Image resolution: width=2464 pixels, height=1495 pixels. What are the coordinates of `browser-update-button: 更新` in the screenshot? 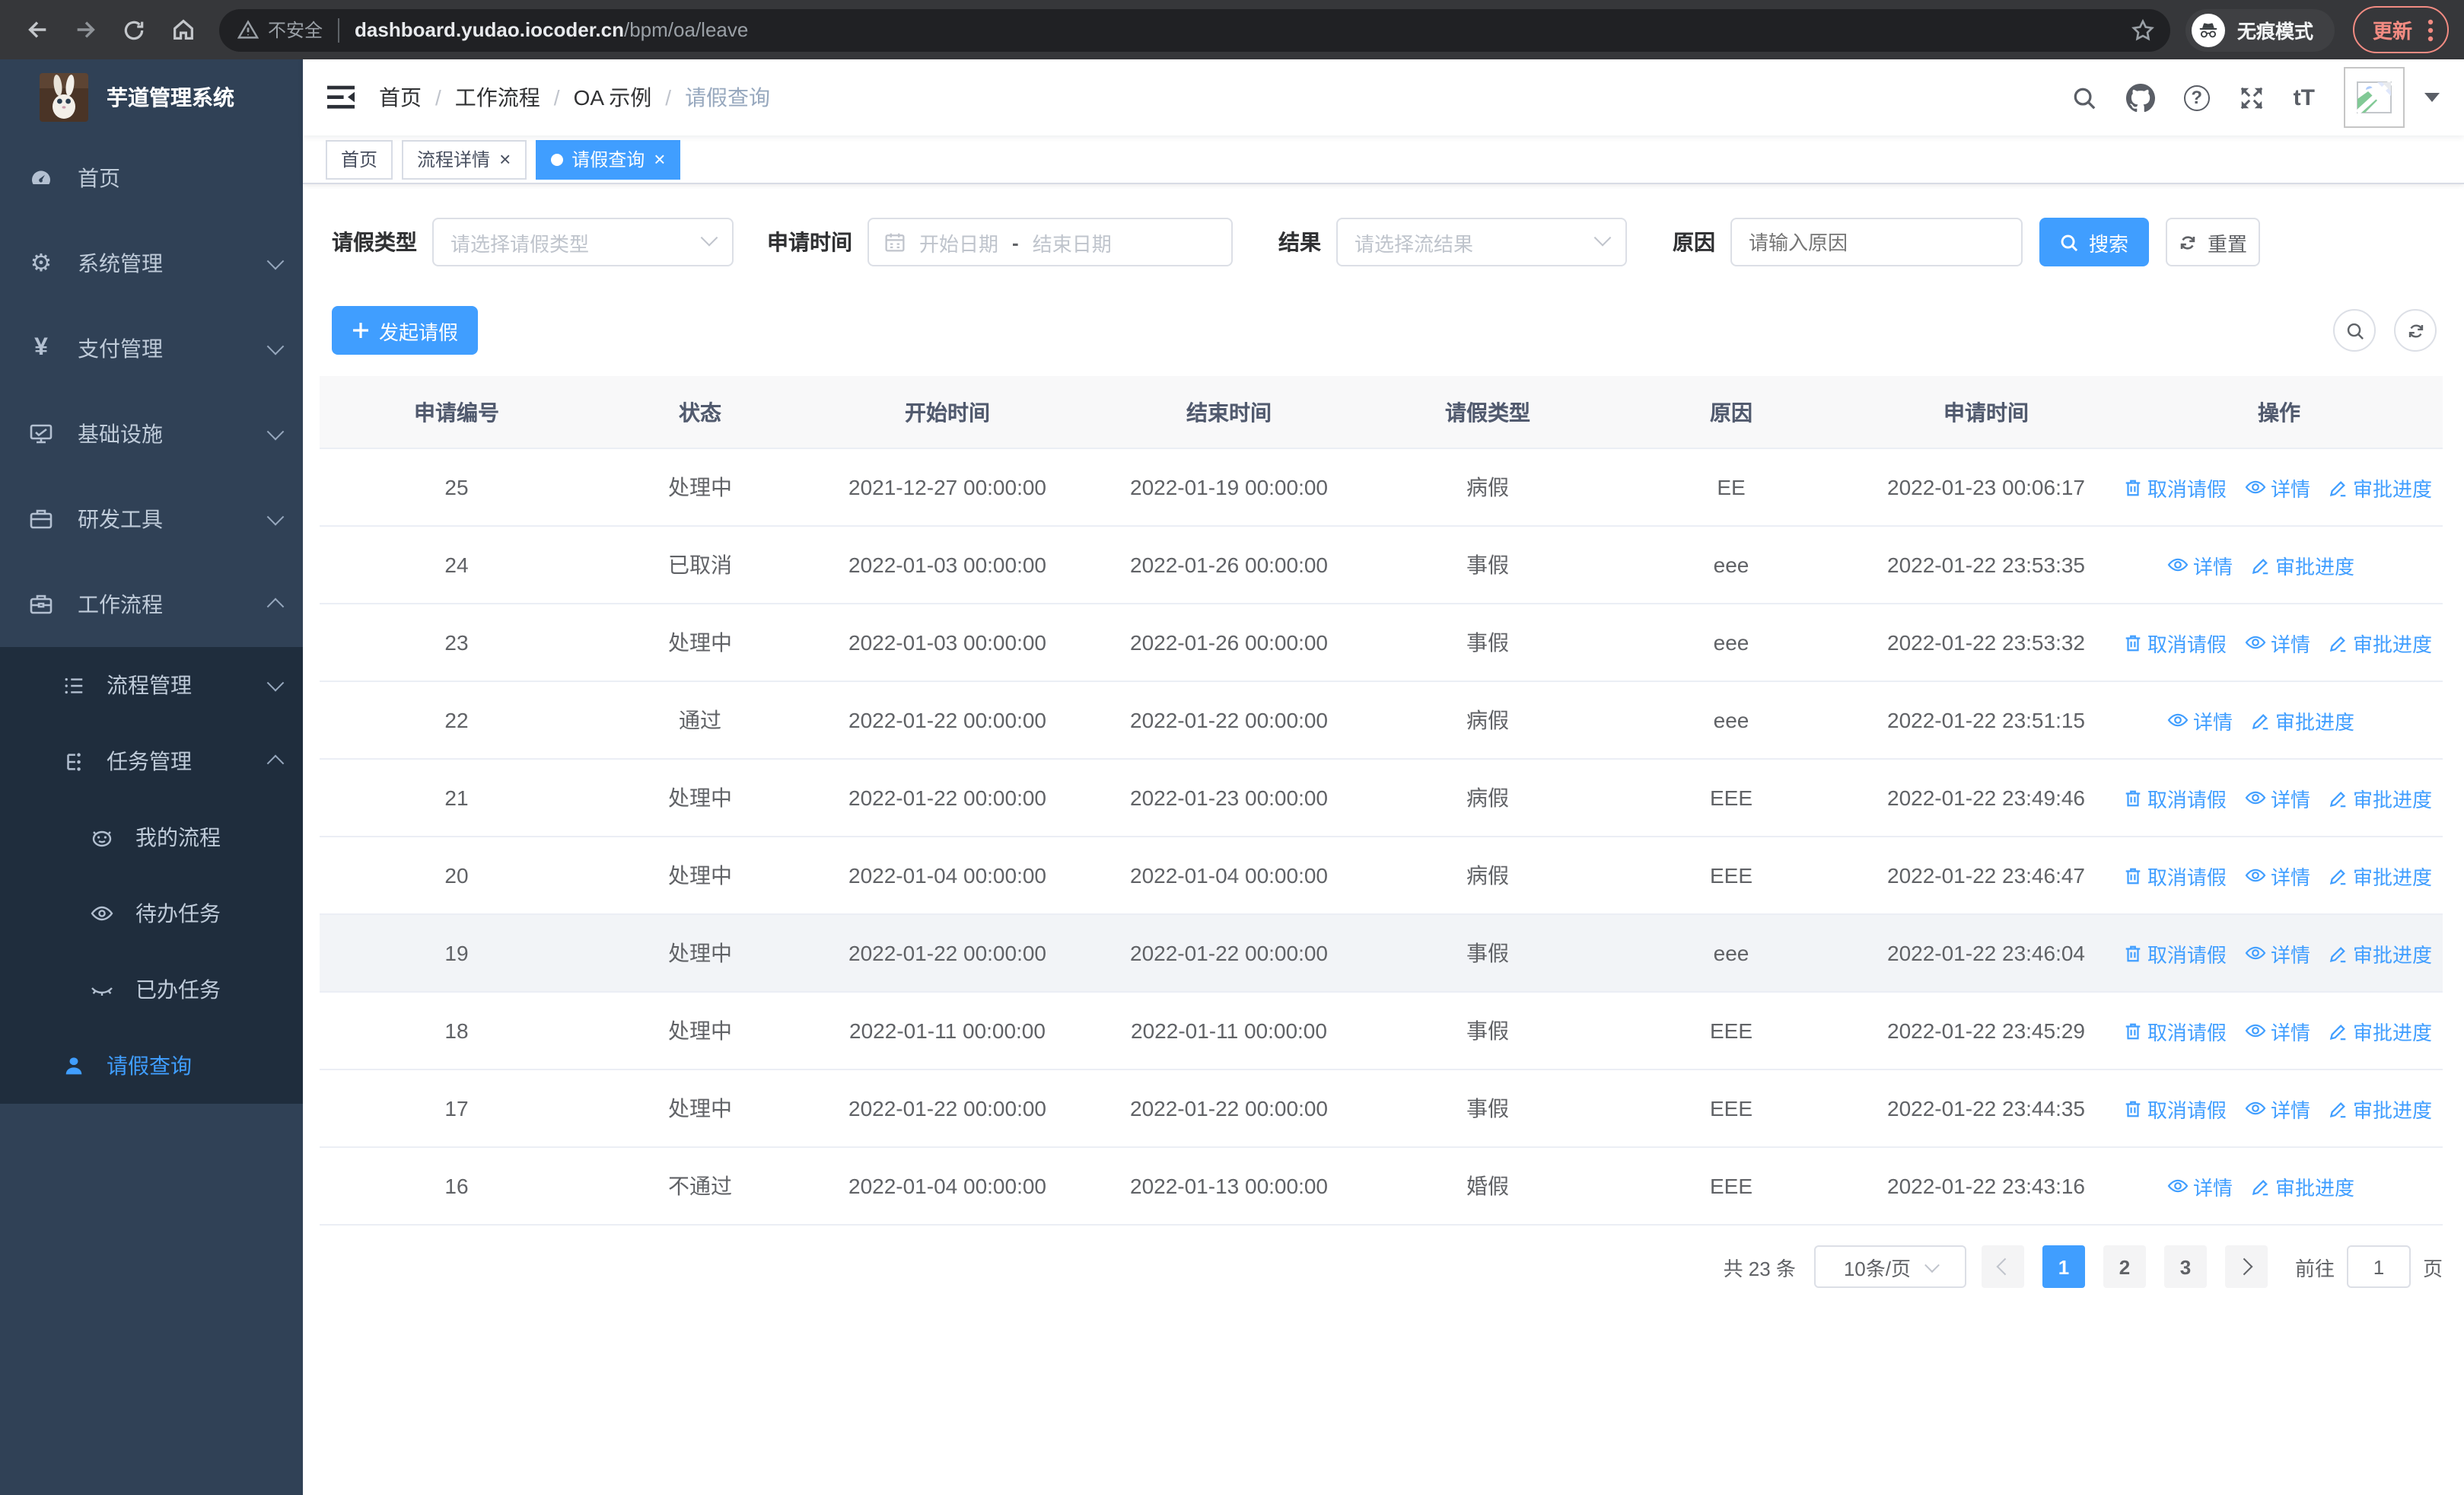 It's located at (2400, 30).